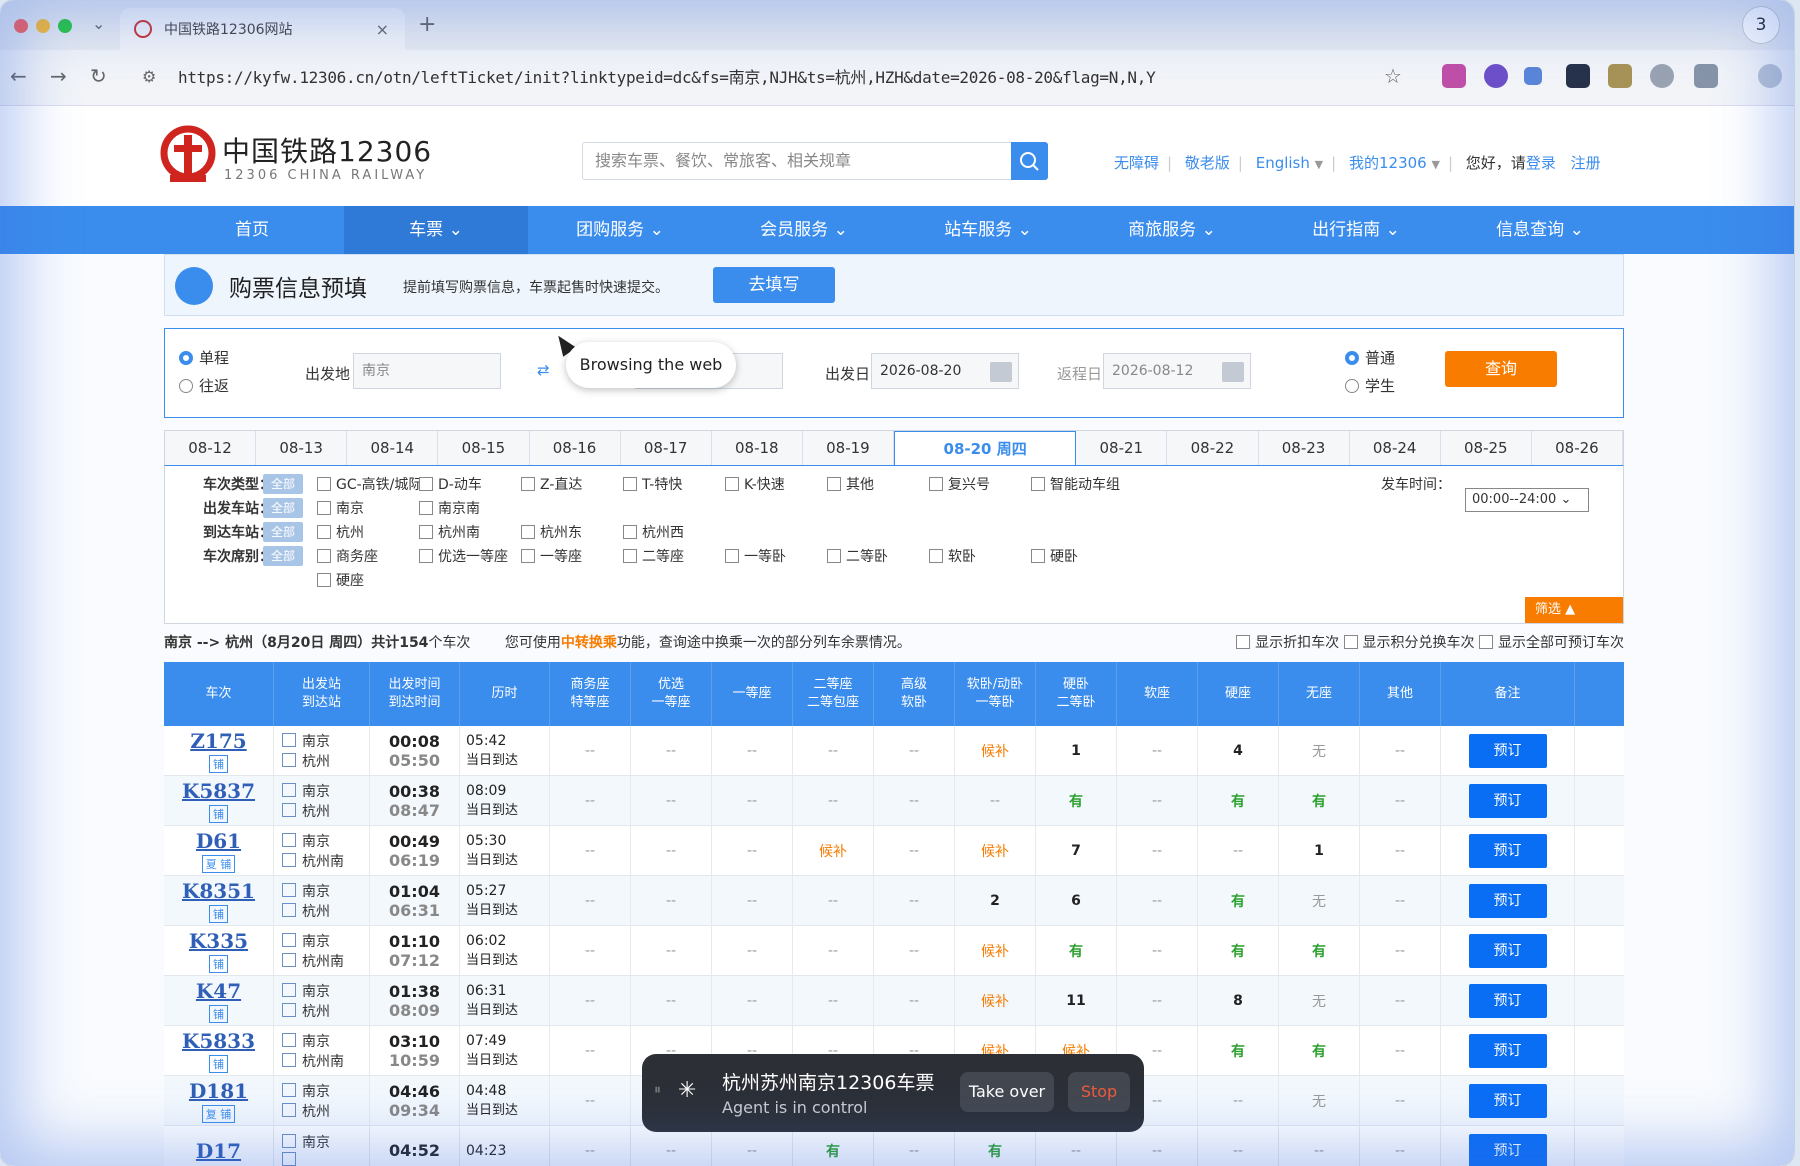 The width and height of the screenshot is (1800, 1166). What do you see at coordinates (393, 448) in the screenshot?
I see `date-tab: 08-14` at bounding box center [393, 448].